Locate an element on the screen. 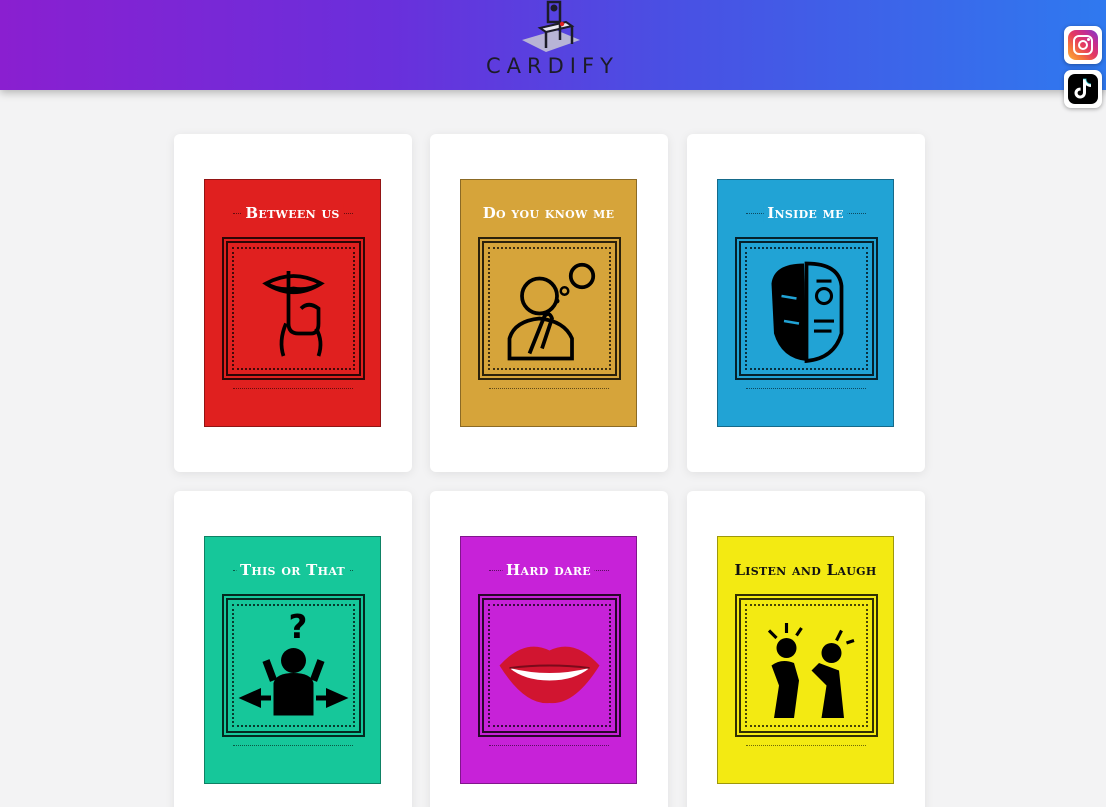 This screenshot has width=1106, height=807. category-card: Listen and Laugh is located at coordinates (805, 660).